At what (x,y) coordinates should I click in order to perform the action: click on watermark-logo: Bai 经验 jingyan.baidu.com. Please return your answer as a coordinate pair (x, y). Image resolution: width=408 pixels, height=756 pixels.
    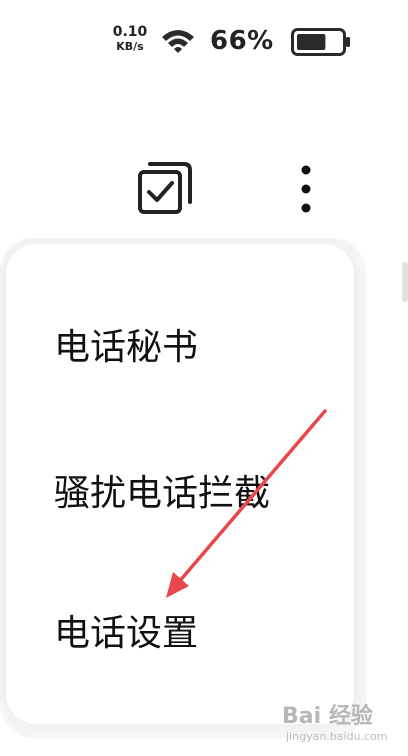
    Looking at the image, I should click on (345, 723).